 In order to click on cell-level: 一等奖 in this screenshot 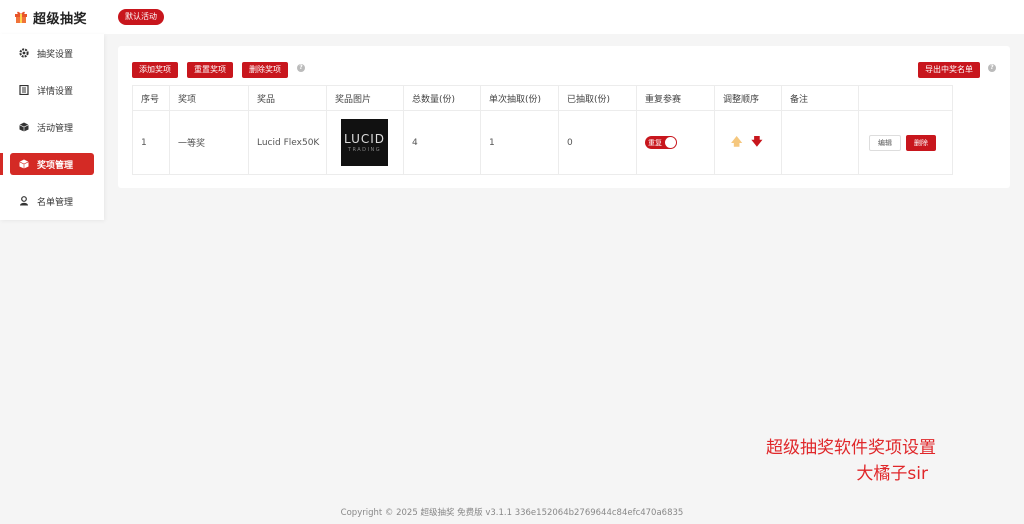, I will do `click(209, 142)`.